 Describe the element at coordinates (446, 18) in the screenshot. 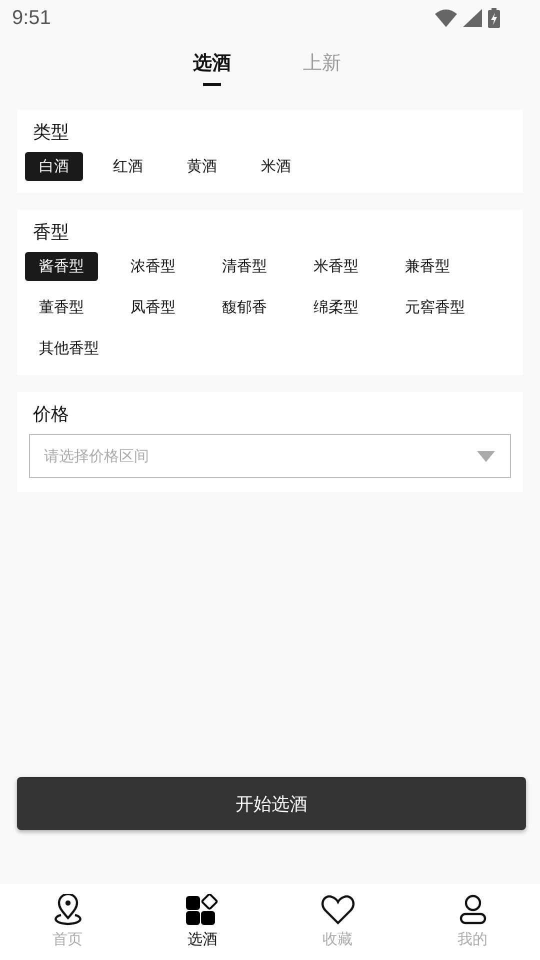

I see `wifi-icon` at that location.